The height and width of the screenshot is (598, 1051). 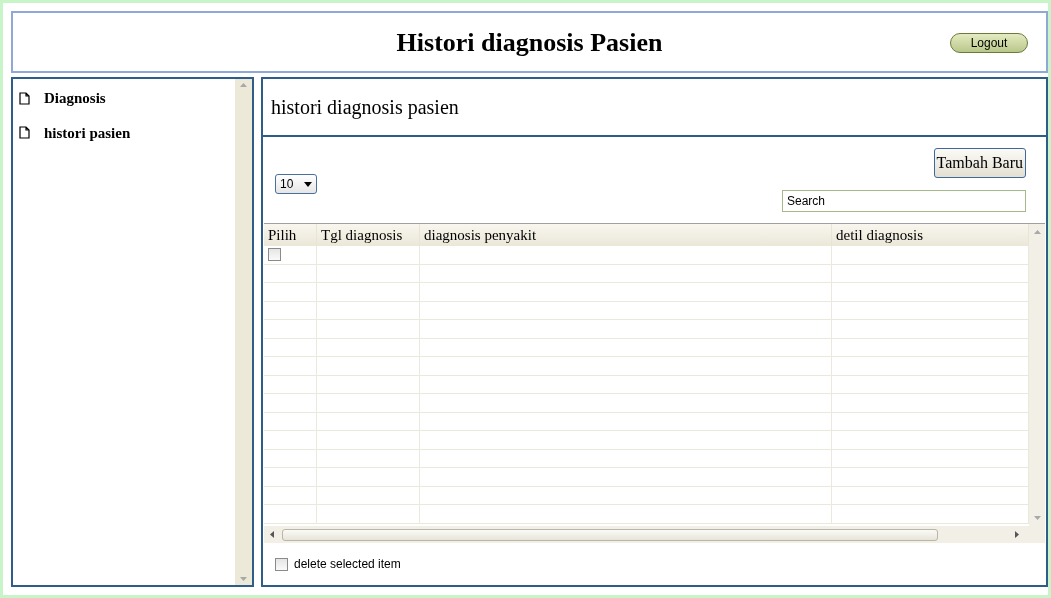 I want to click on scroll-right-icon, so click(x=1017, y=534).